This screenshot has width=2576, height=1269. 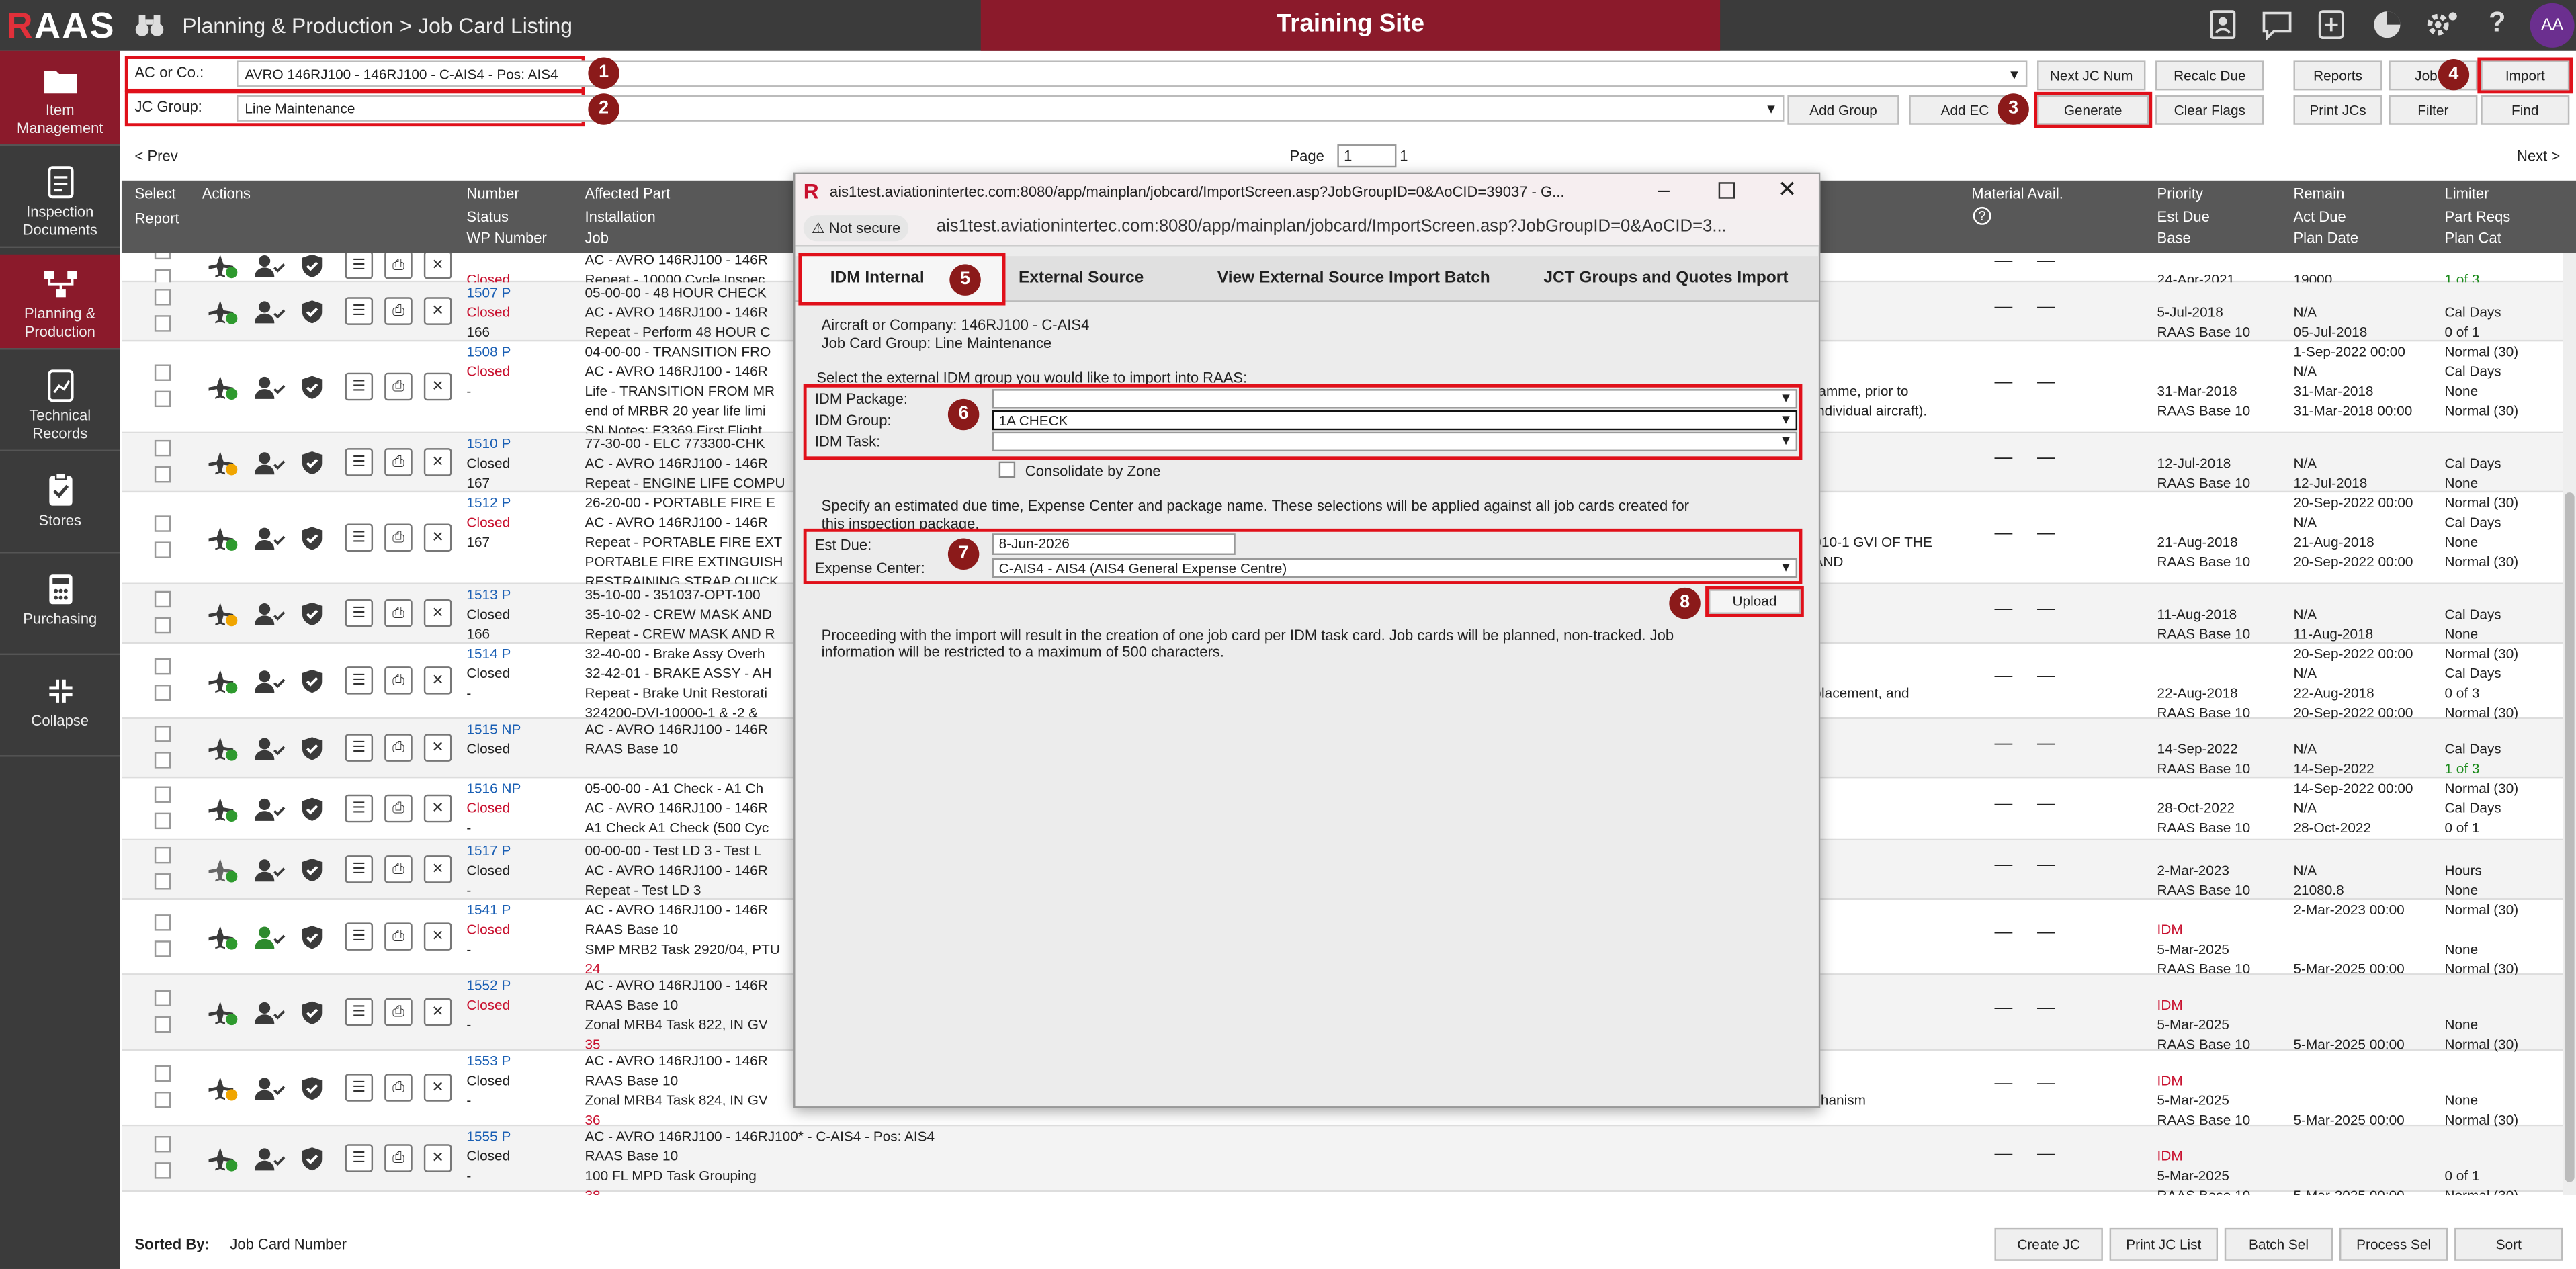 What do you see at coordinates (1787, 189) in the screenshot?
I see `close-icon: ✕` at bounding box center [1787, 189].